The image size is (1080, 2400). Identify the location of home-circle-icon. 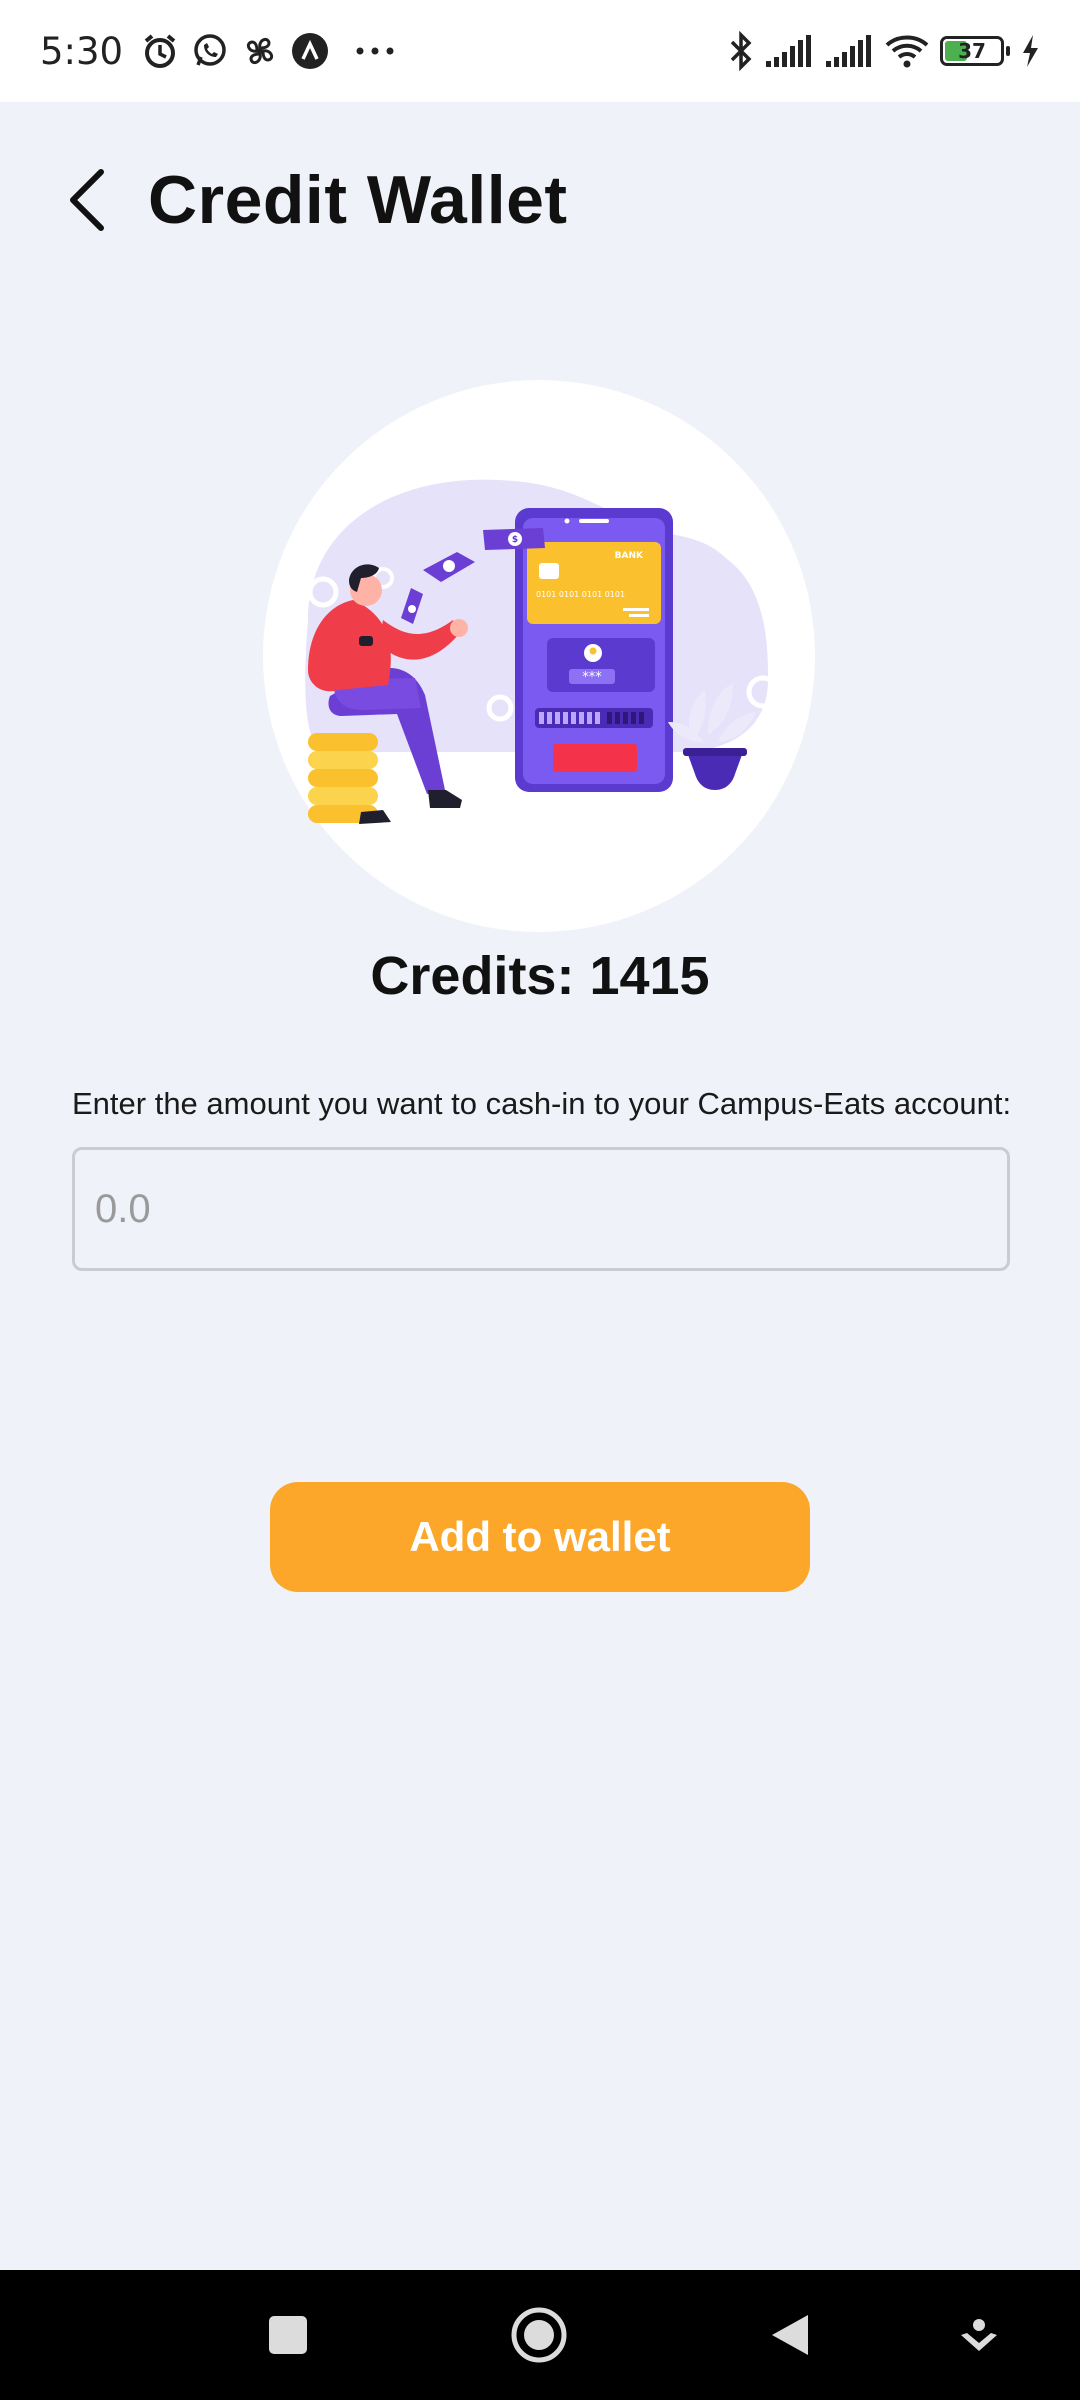
(539, 2335).